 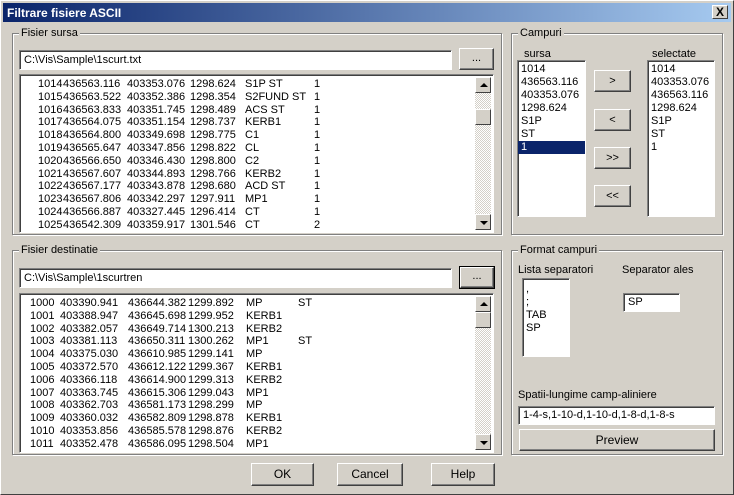 I want to click on list-item-cell: S2FUND ST, so click(x=276, y=96).